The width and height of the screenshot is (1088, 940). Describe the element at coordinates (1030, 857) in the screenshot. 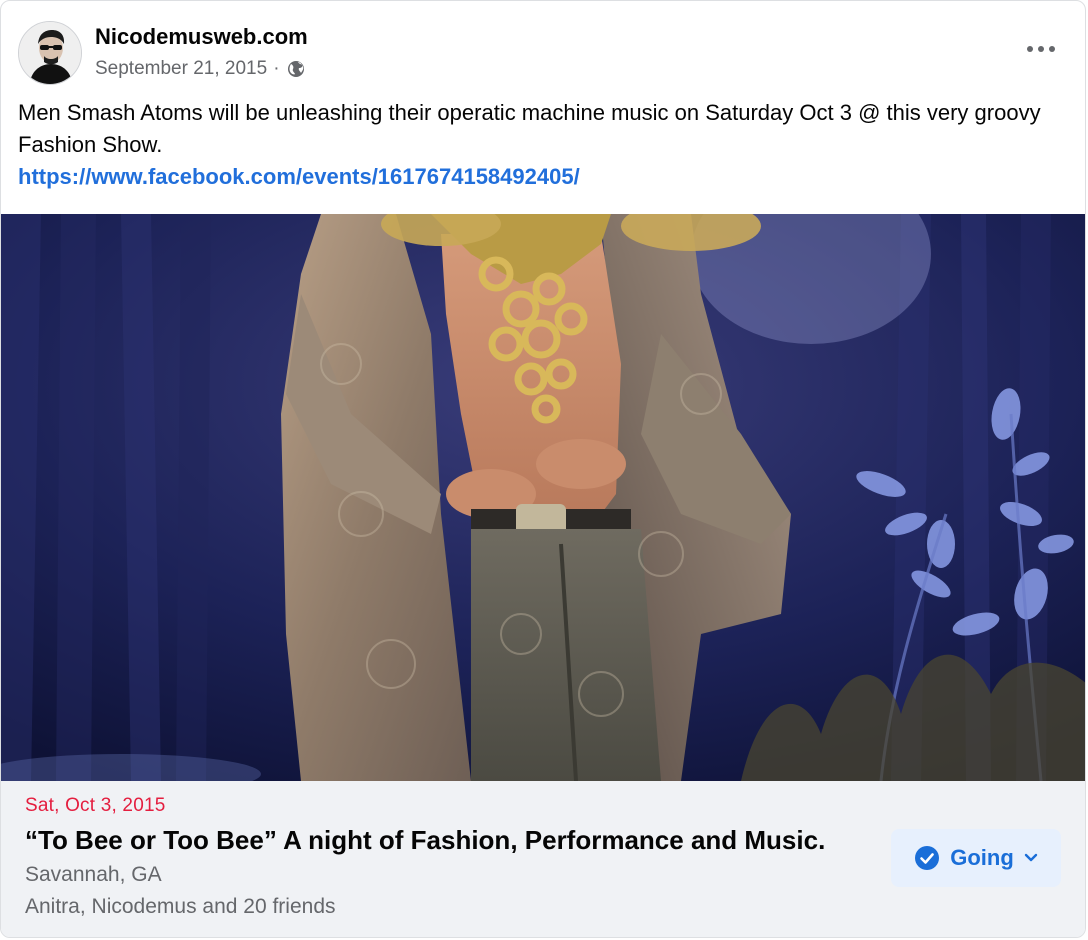

I see `chevron-down-icon` at that location.